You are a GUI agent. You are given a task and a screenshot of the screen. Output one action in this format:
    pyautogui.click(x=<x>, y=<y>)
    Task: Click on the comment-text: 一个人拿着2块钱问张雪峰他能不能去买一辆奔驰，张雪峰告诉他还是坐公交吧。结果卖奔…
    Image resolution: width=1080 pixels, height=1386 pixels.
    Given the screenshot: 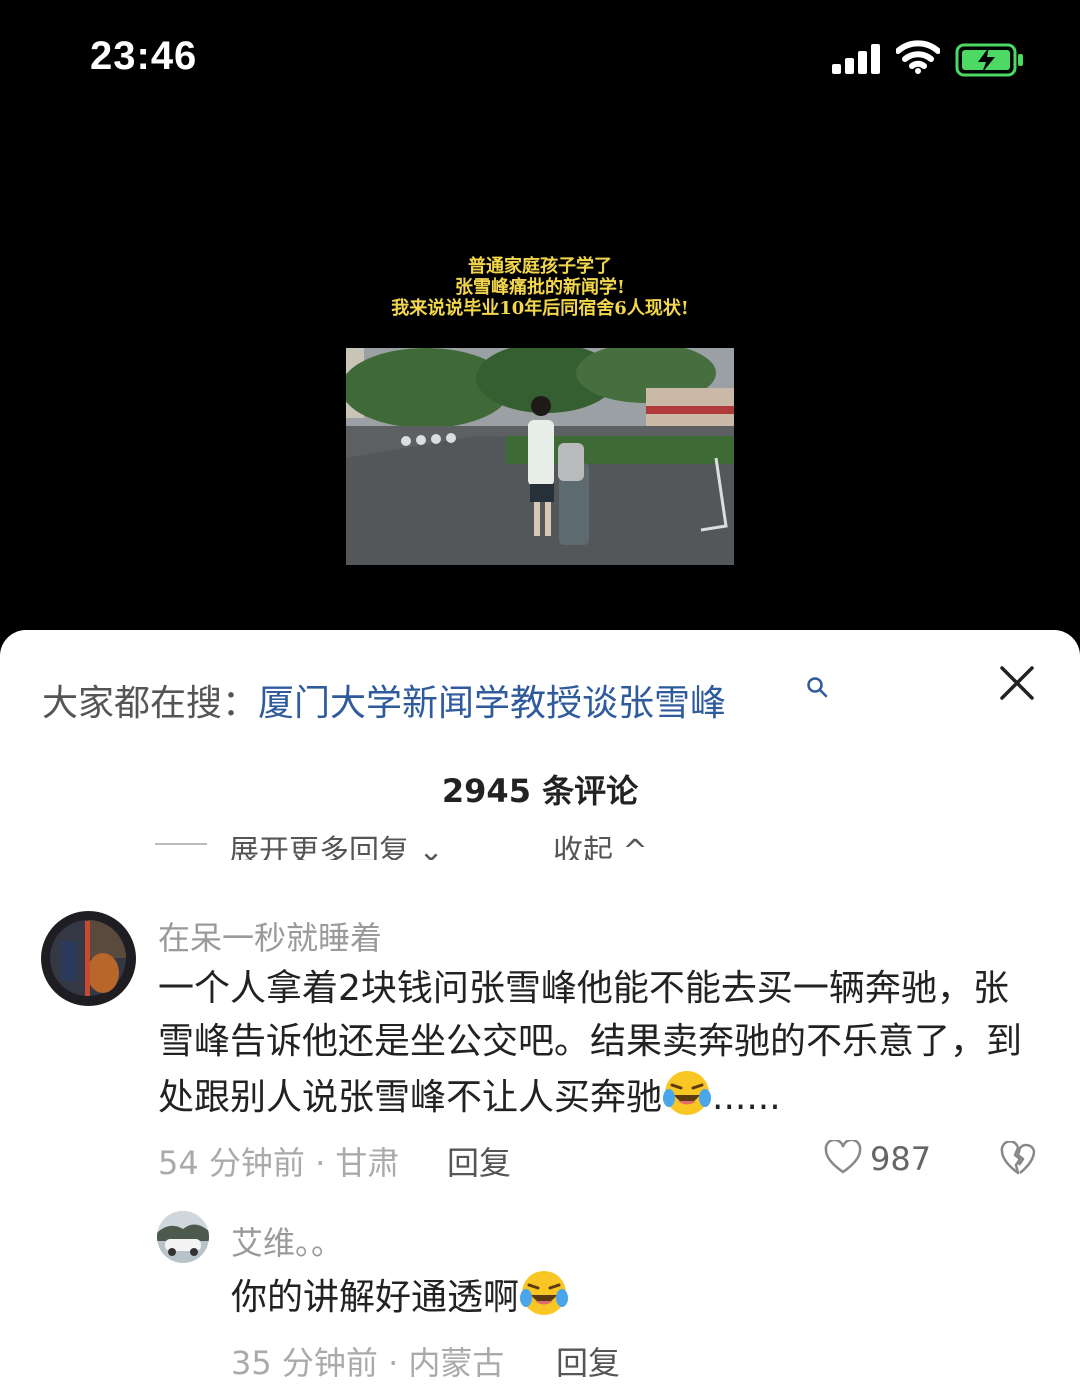 What is the action you would take?
    pyautogui.click(x=598, y=1043)
    